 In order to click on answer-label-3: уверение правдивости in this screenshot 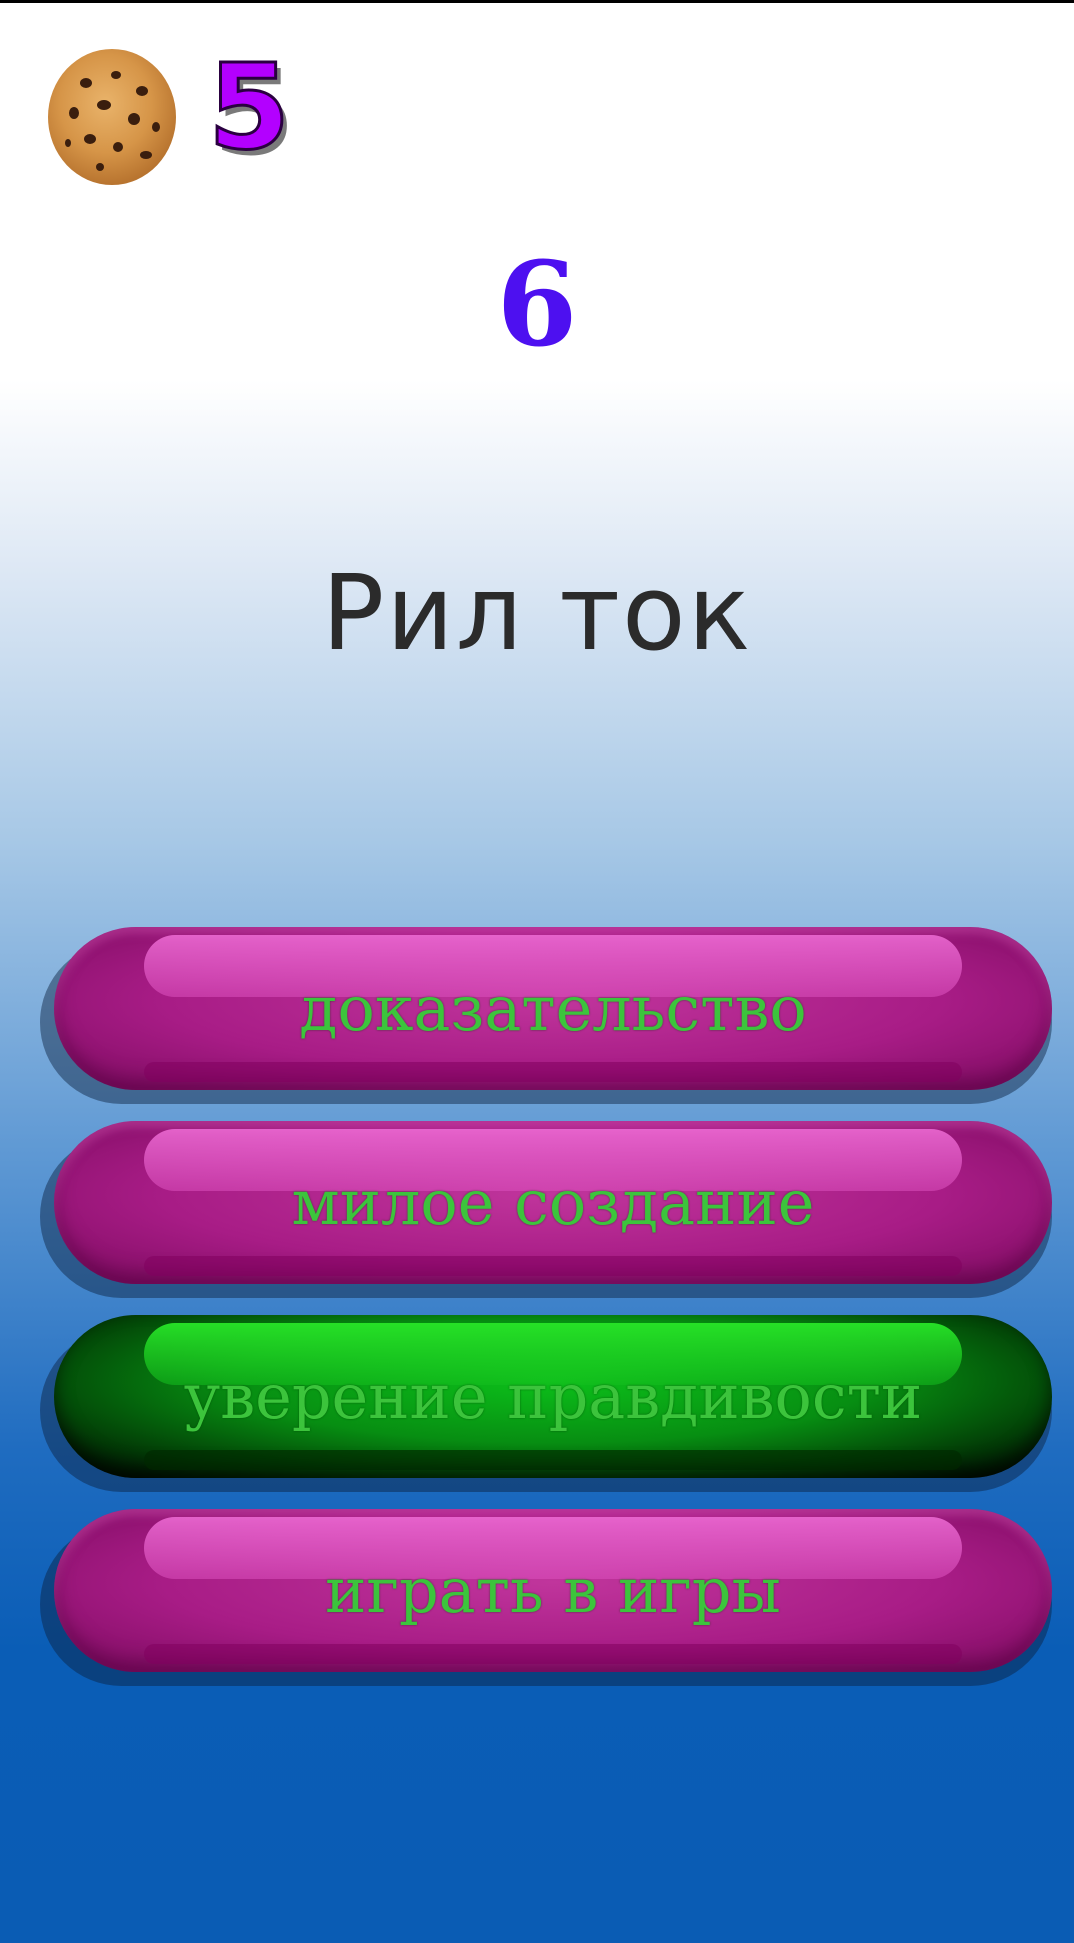, I will do `click(553, 1396)`.